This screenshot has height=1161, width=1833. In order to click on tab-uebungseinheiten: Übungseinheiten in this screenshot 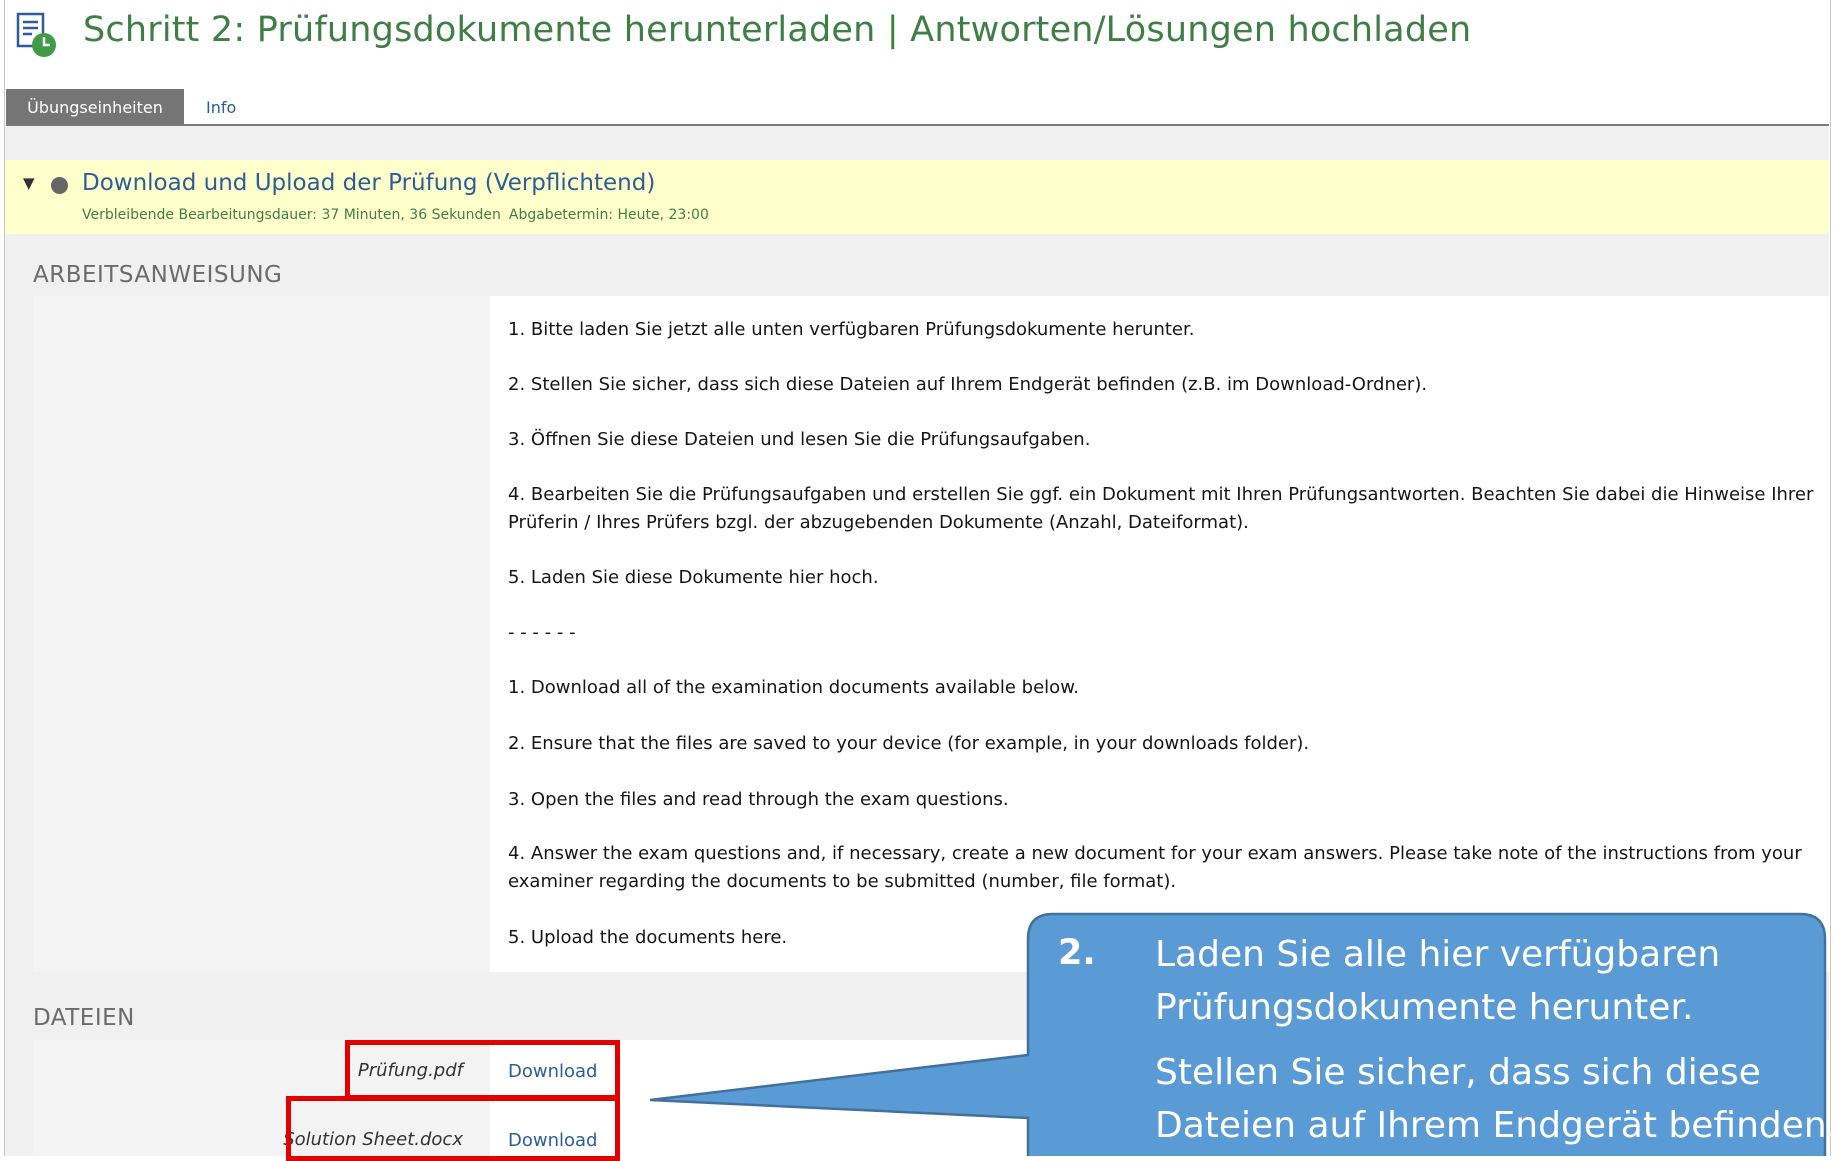, I will do `click(95, 107)`.